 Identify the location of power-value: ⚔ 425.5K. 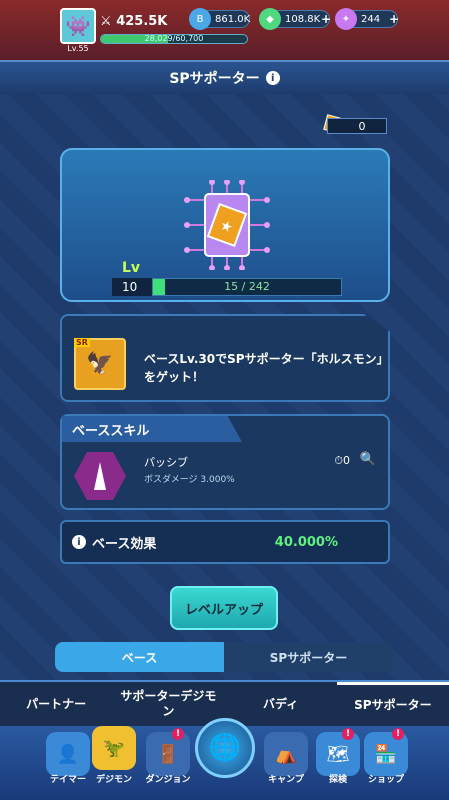
(134, 21).